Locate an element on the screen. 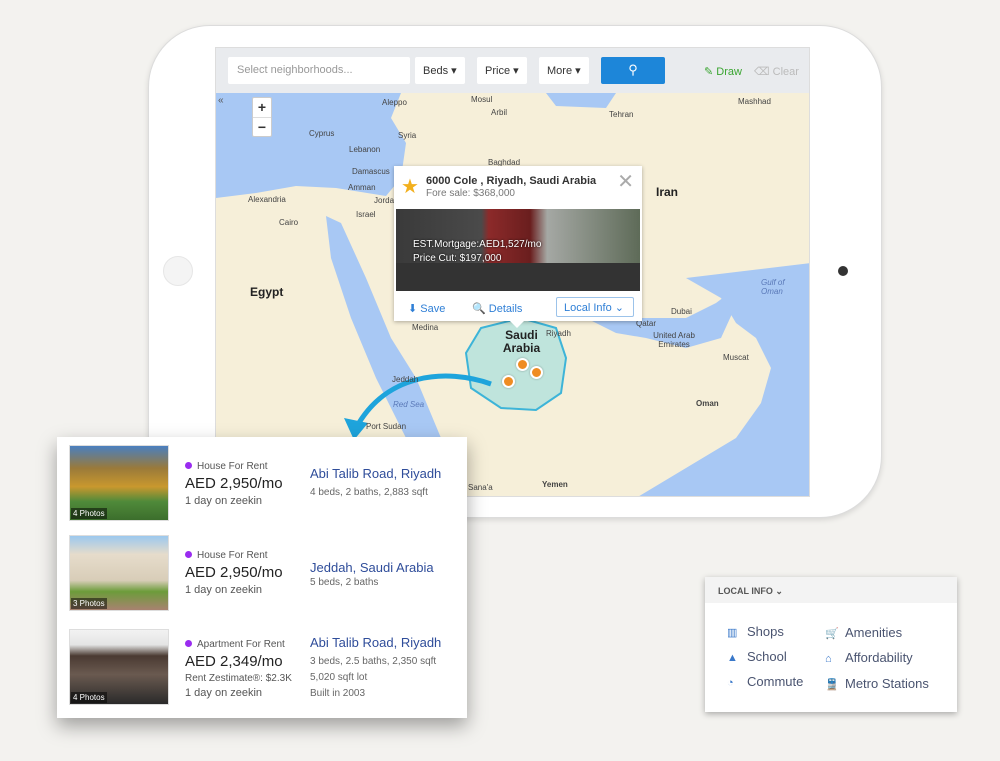  map-label: Jeddah is located at coordinates (405, 379).